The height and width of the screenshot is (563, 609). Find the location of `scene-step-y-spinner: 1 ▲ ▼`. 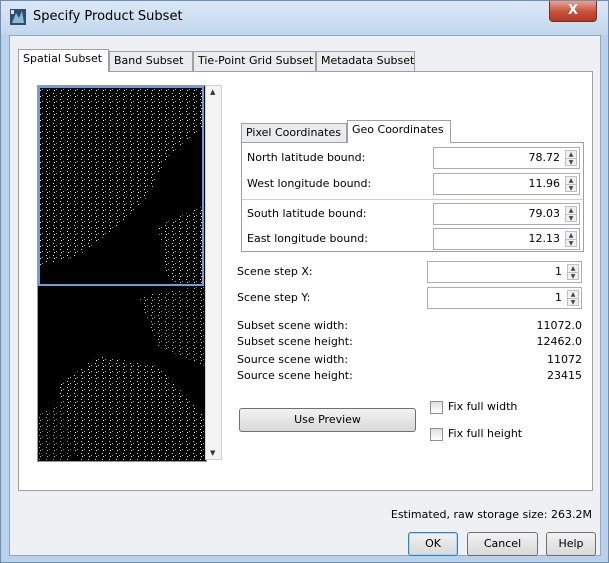

scene-step-y-spinner: 1 ▲ ▼ is located at coordinates (504, 298).